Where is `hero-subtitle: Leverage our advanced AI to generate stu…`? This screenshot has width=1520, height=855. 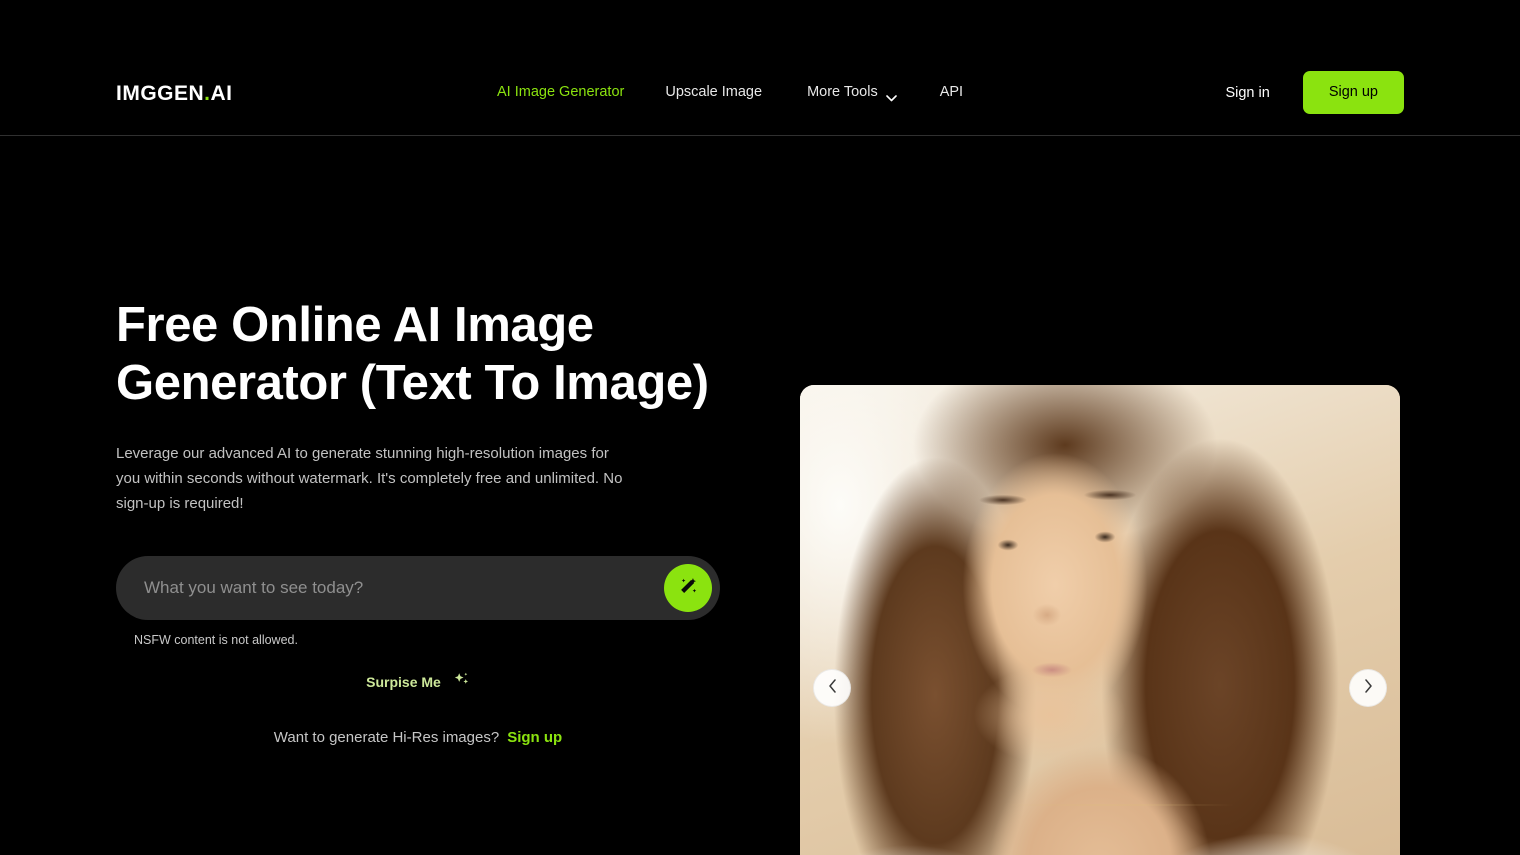 hero-subtitle: Leverage our advanced AI to generate stu… is located at coordinates (369, 478).